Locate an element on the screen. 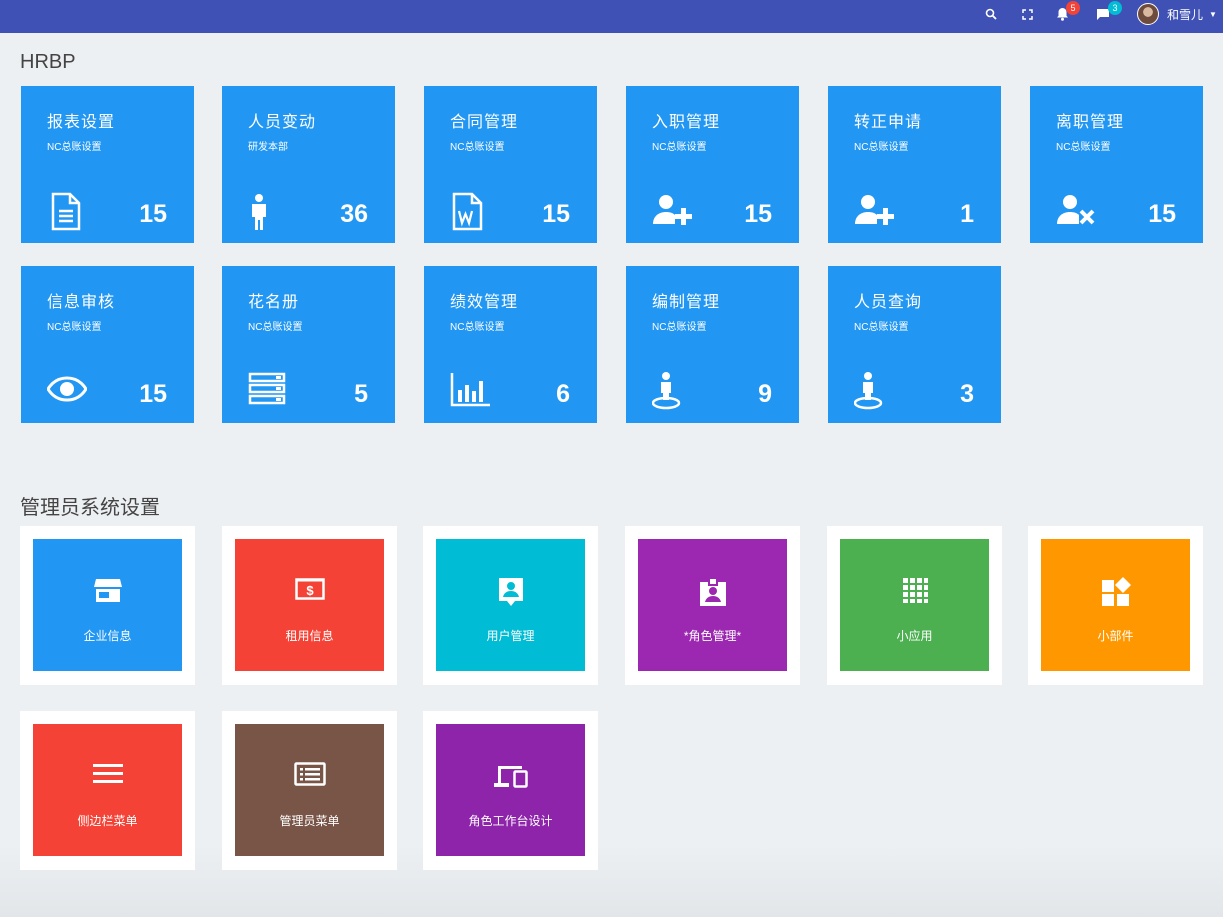  admin-tile-role-workbench-design: 角色工作台设计 is located at coordinates (510, 790).